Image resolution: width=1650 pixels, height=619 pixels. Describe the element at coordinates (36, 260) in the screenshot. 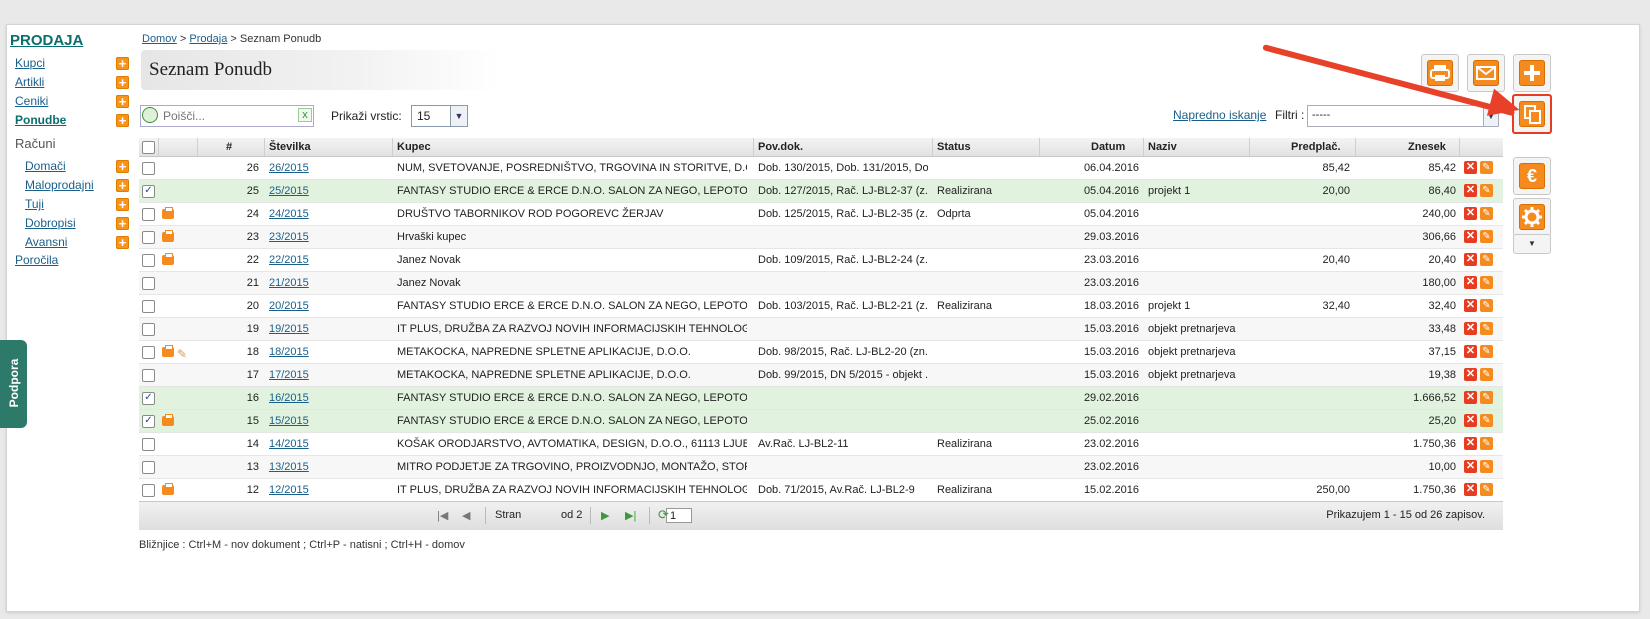

I see `sidebar-item-porocila: Poročila` at that location.